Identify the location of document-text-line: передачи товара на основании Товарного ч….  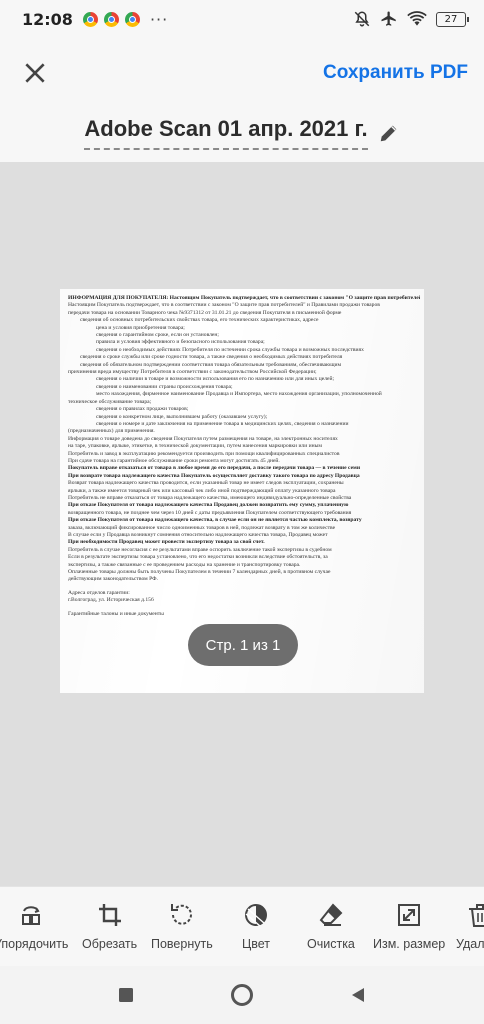
(205, 312).